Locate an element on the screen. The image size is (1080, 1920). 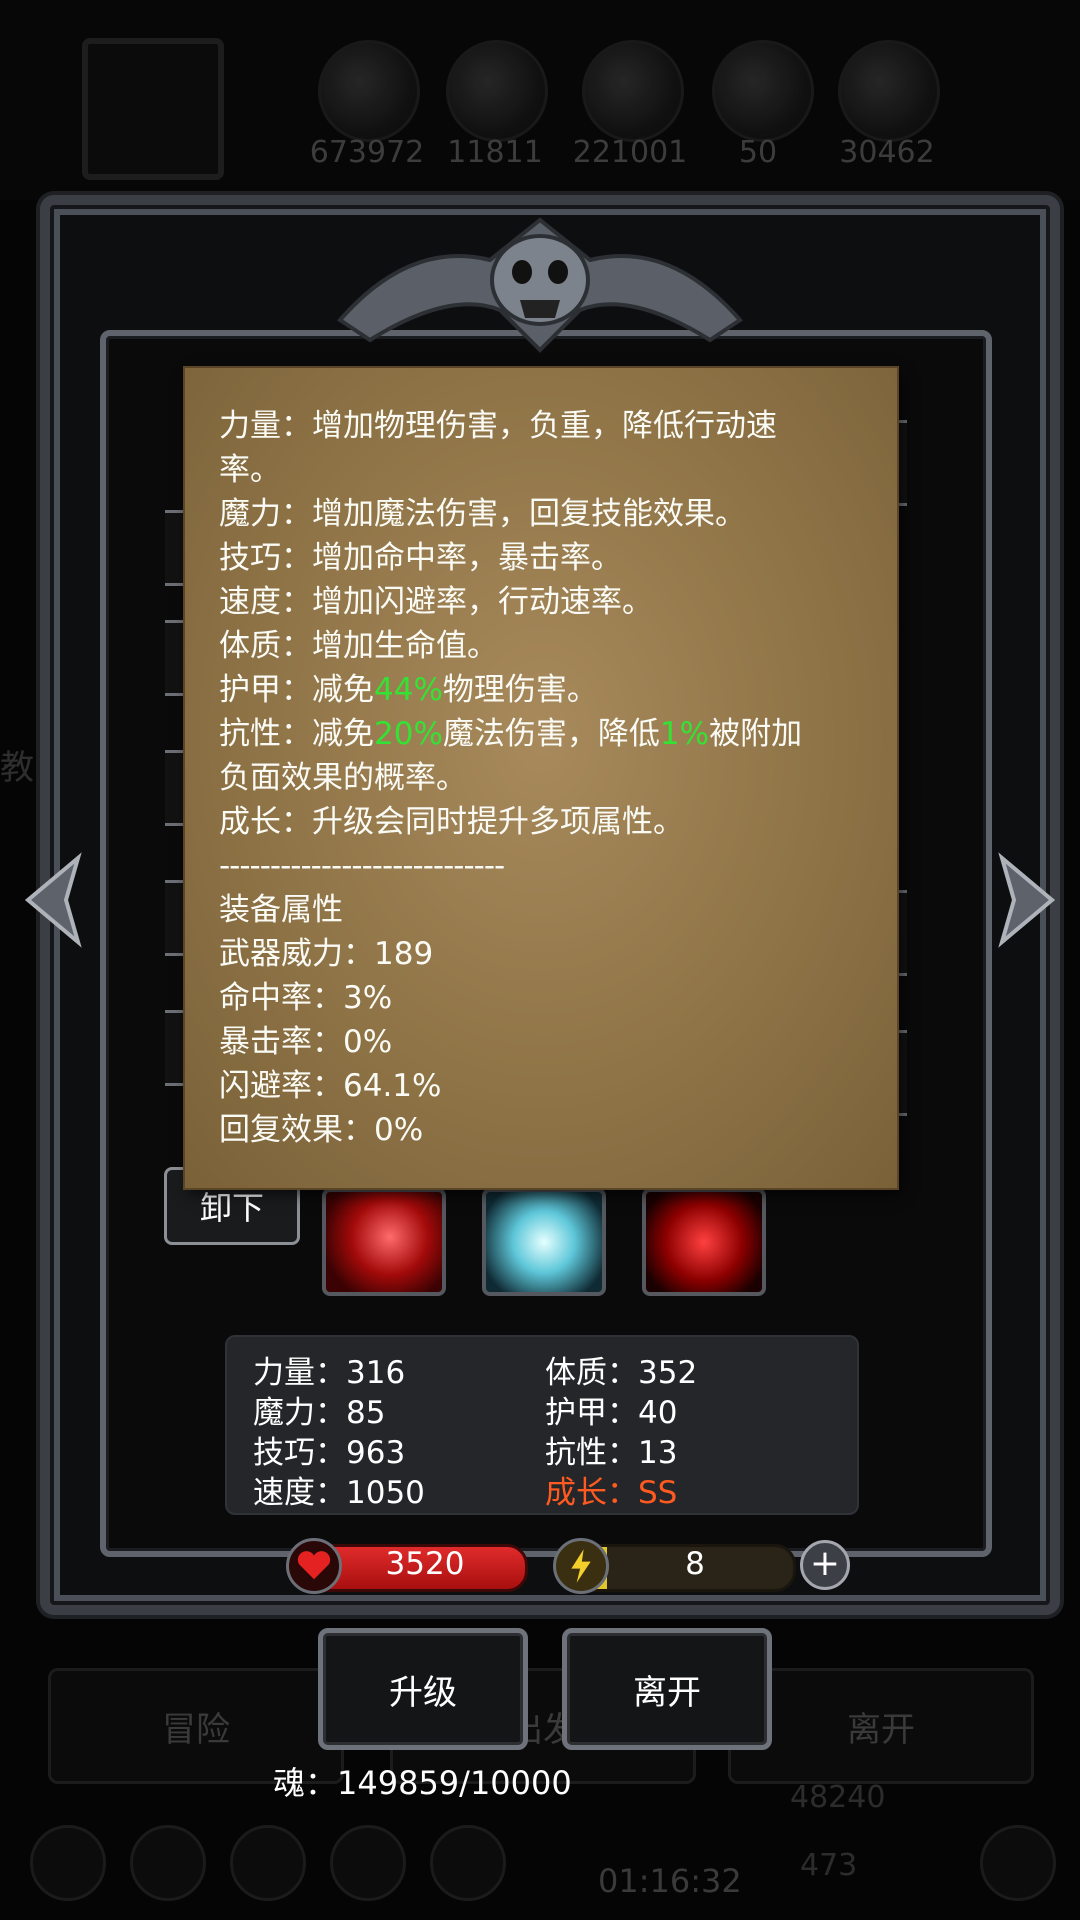
tooltip-line: 负面效果的概率。 is located at coordinates (343, 778).